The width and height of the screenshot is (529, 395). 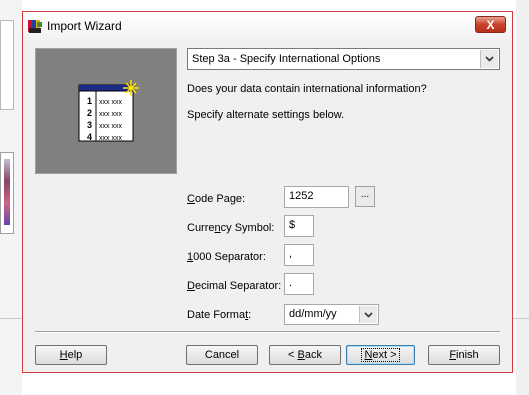 I want to click on currency-symbol-field: $, so click(x=299, y=226).